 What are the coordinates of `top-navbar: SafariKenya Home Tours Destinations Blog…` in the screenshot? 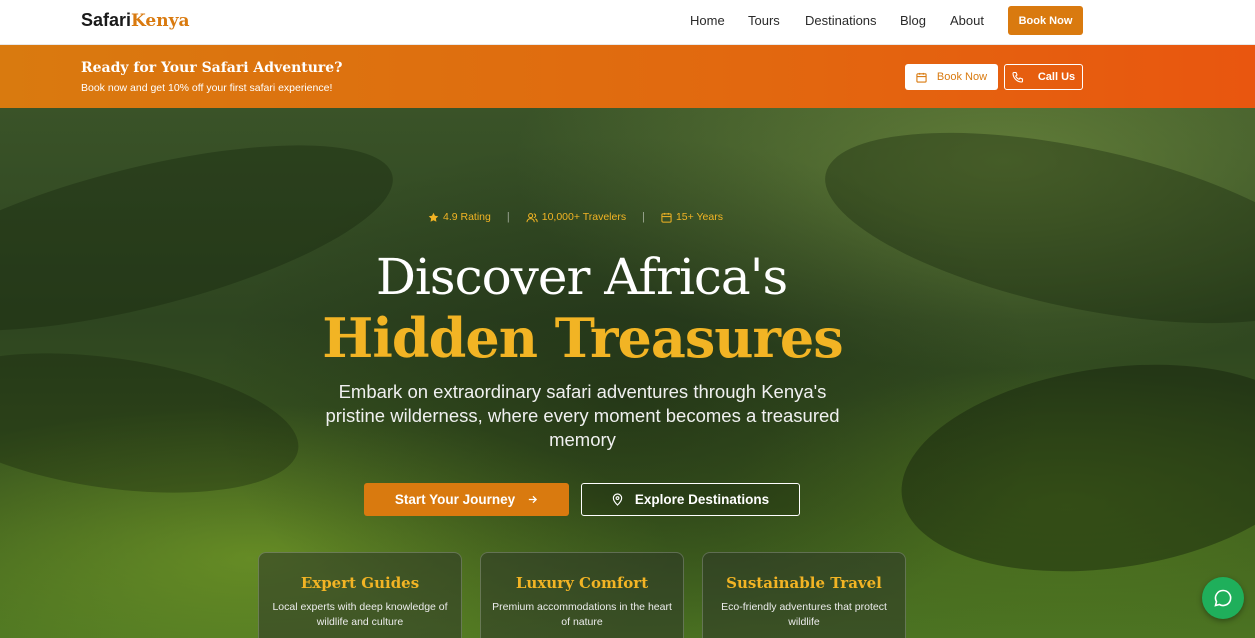 It's located at (627, 22).